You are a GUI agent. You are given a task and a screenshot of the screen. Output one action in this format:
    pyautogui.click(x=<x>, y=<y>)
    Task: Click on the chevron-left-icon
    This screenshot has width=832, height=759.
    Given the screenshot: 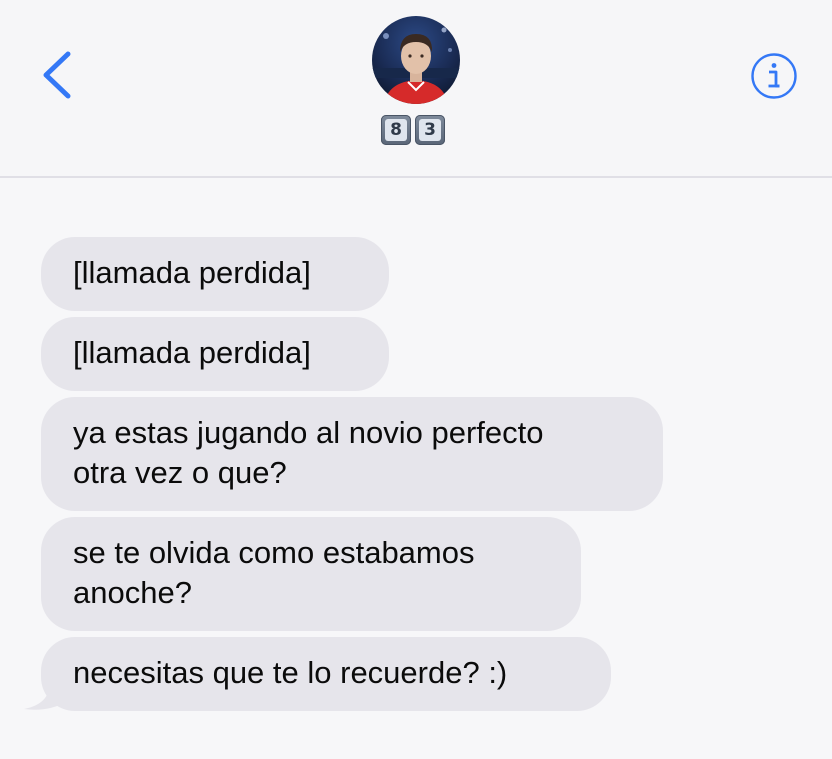 What is the action you would take?
    pyautogui.click(x=57, y=75)
    